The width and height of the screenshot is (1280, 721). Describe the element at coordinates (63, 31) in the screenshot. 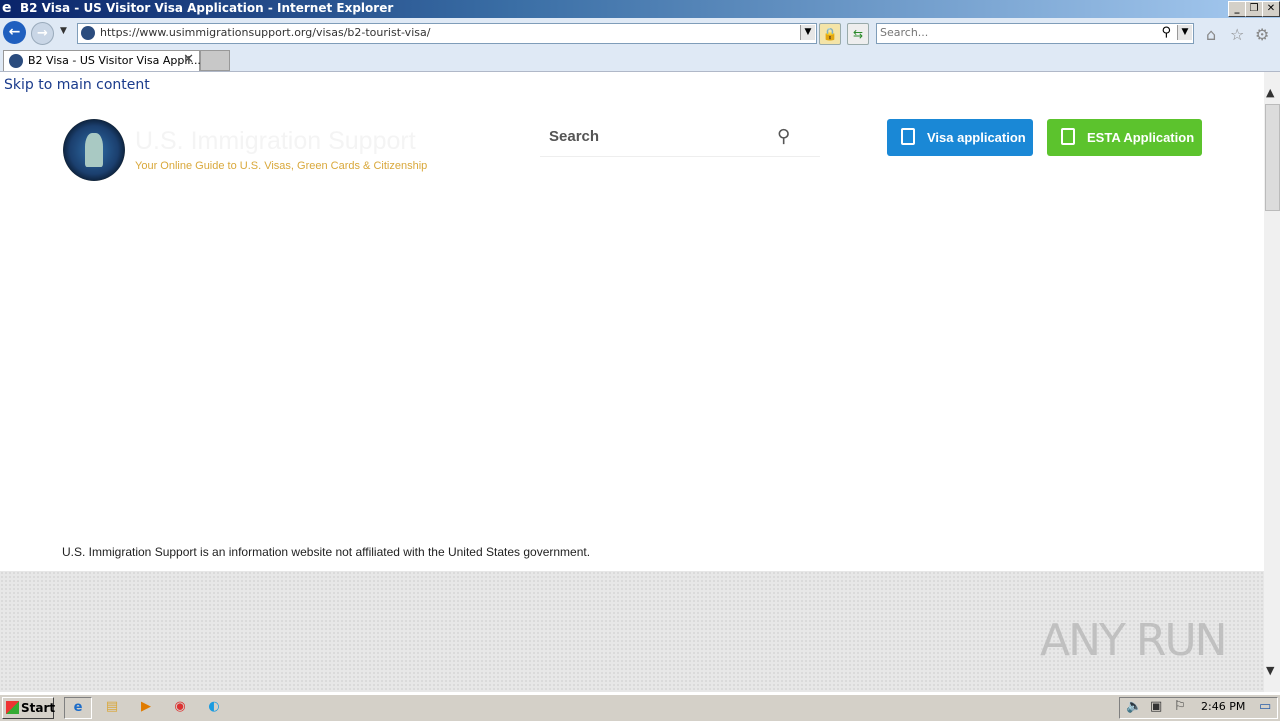

I see `history-dropdown-icon: ▼` at that location.